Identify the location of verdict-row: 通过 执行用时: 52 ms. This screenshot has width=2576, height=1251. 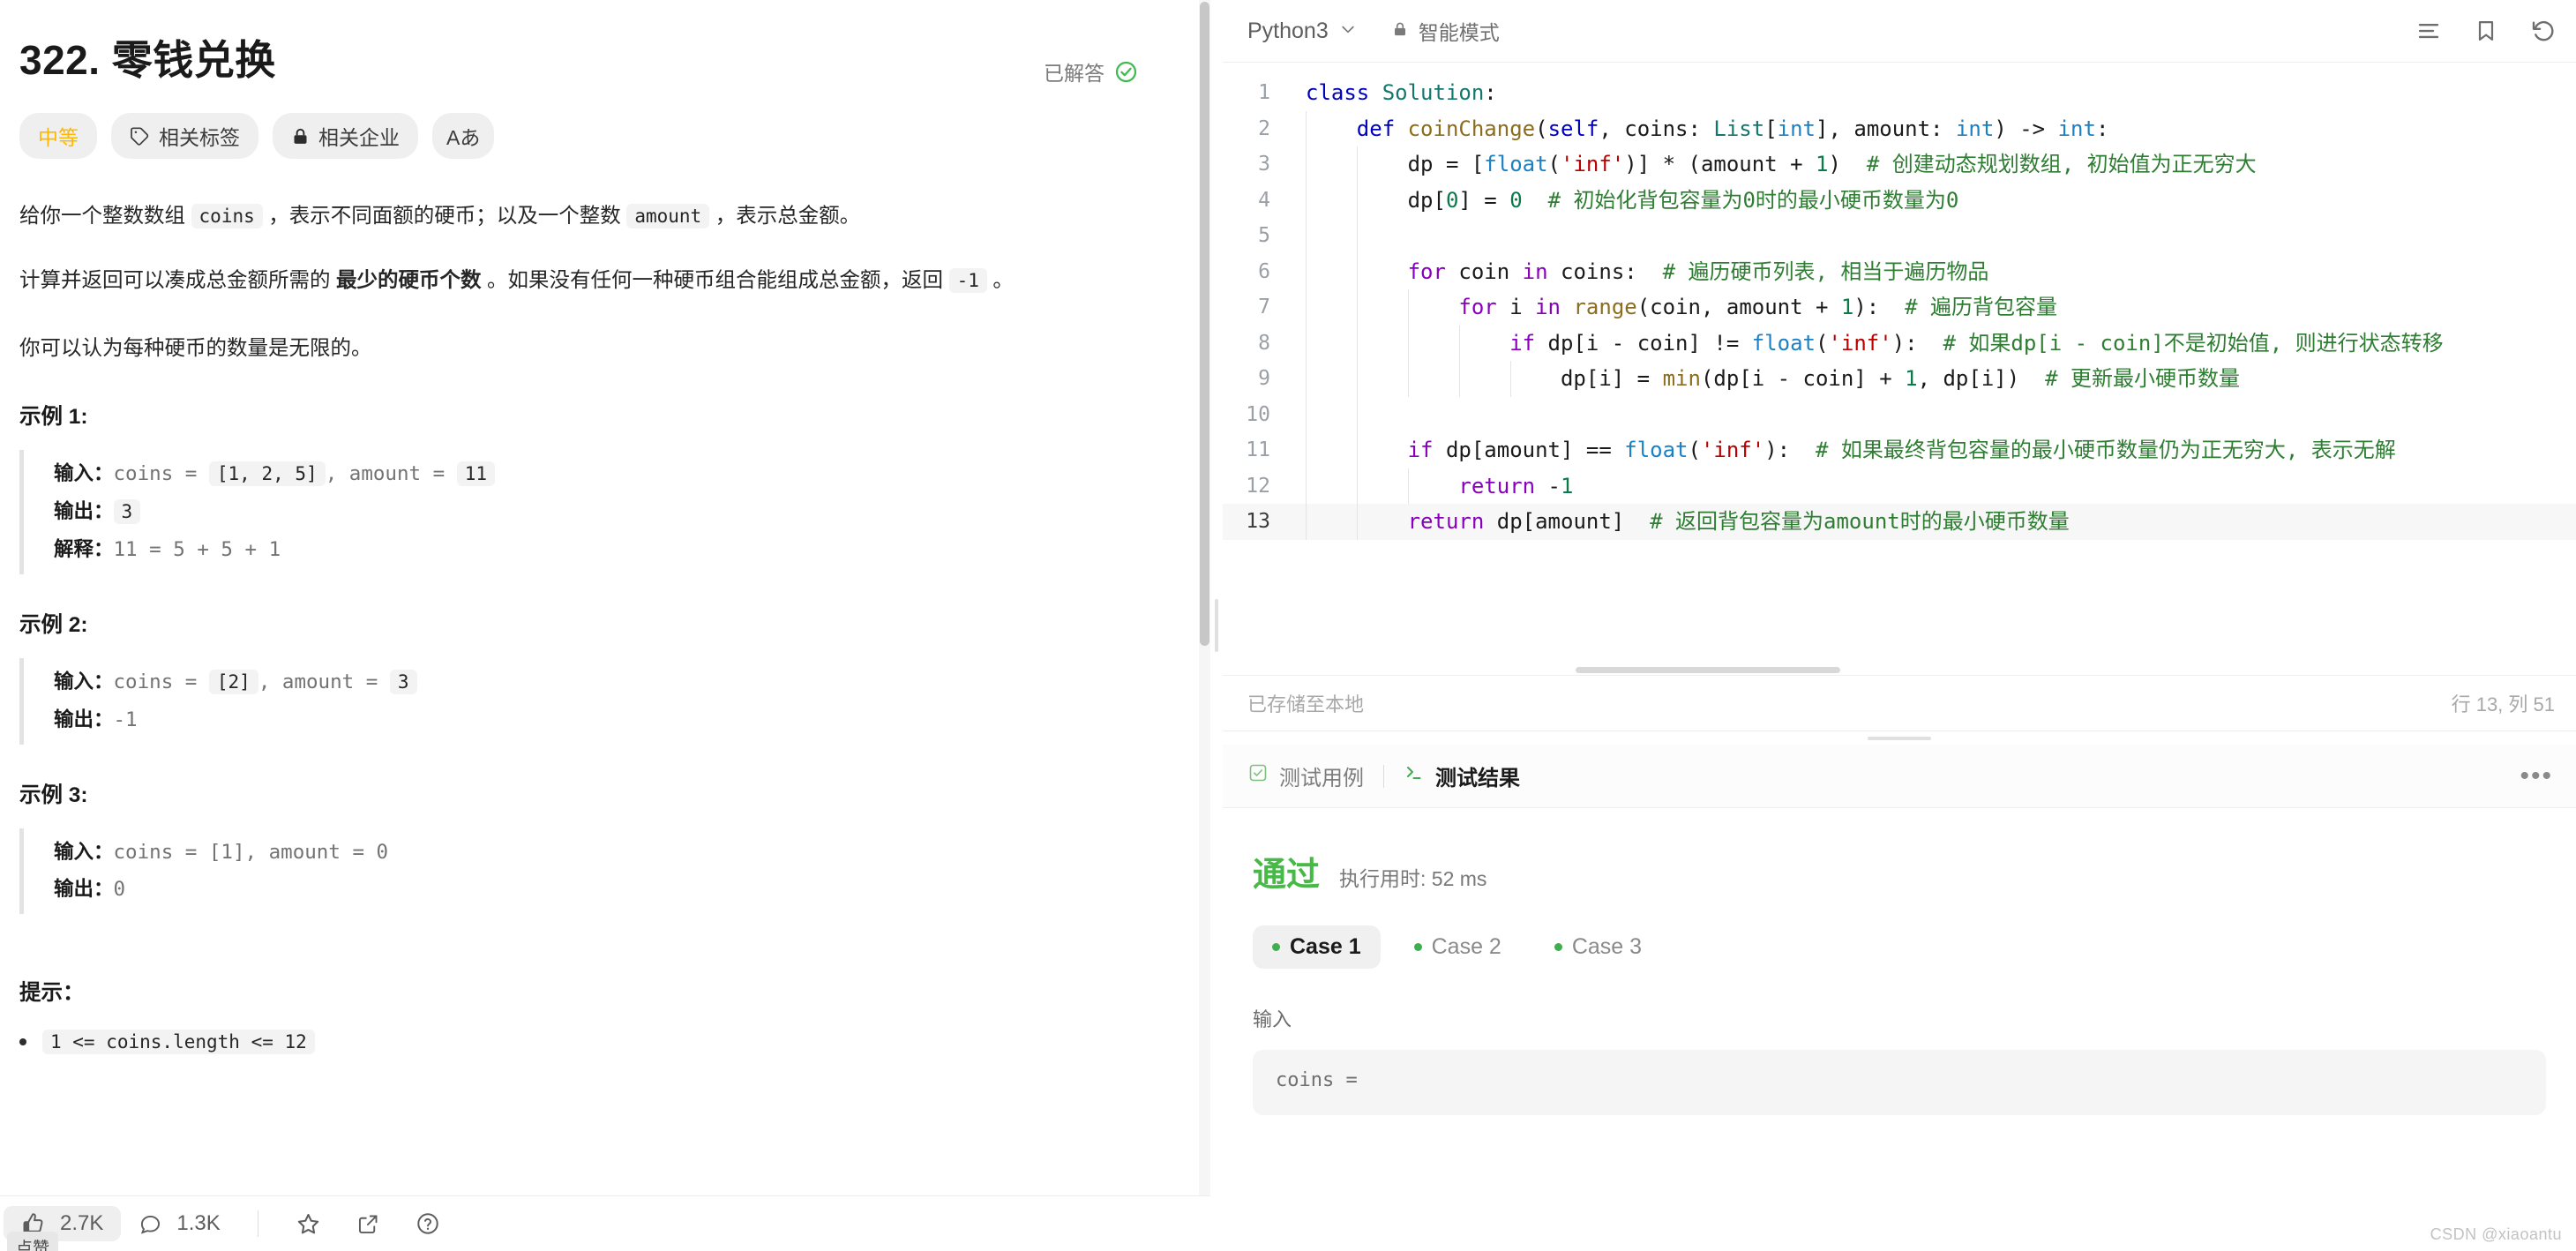
(1899, 871).